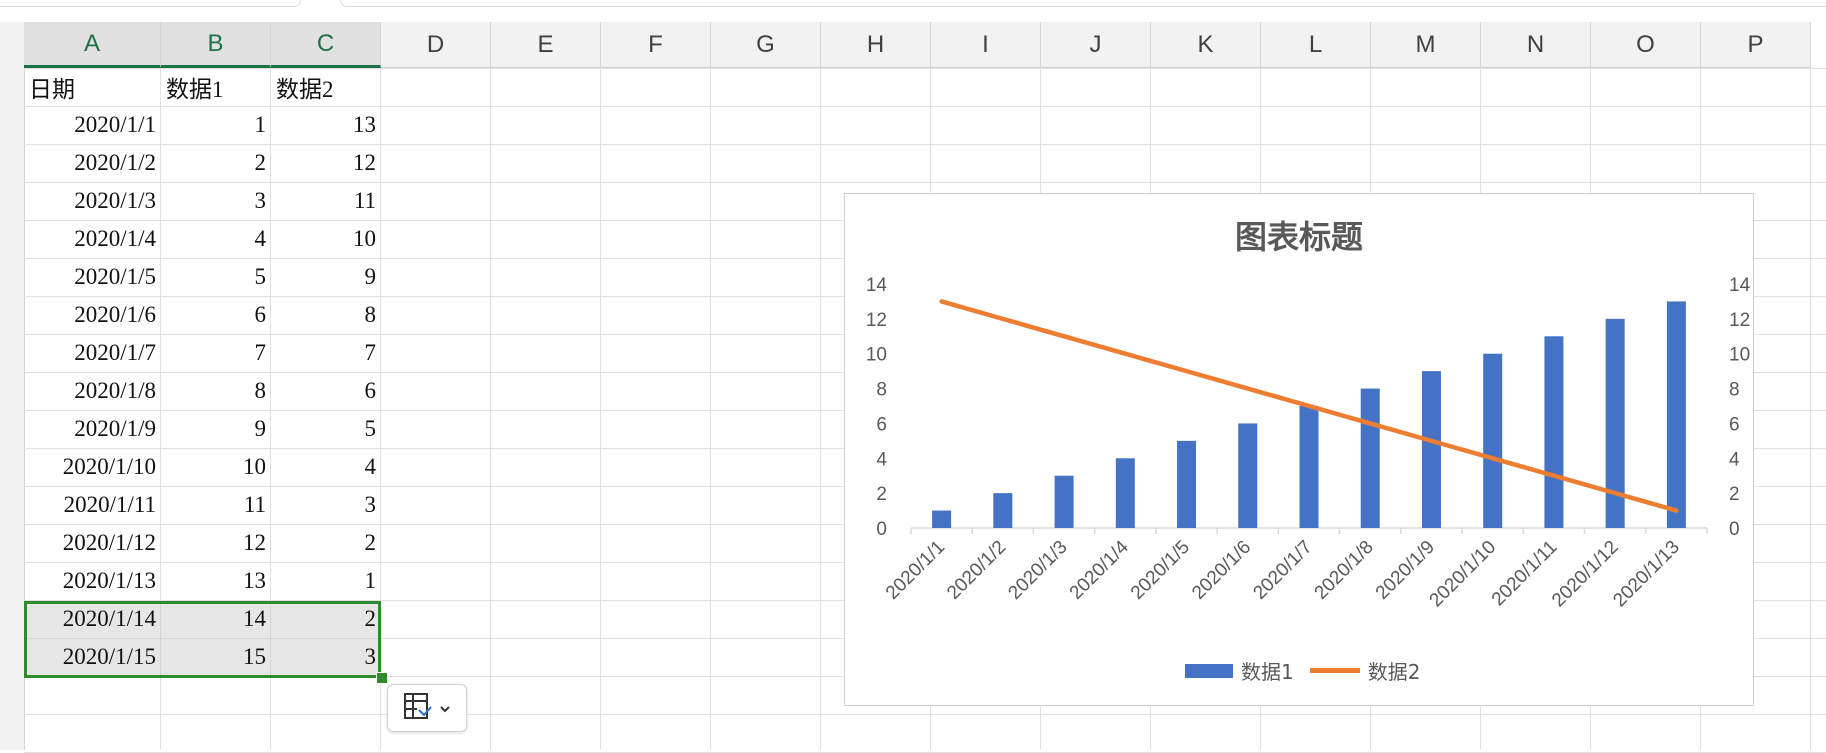 The width and height of the screenshot is (1826, 753). Describe the element at coordinates (92, 87) in the screenshot. I see `cell-a1: 日期` at that location.